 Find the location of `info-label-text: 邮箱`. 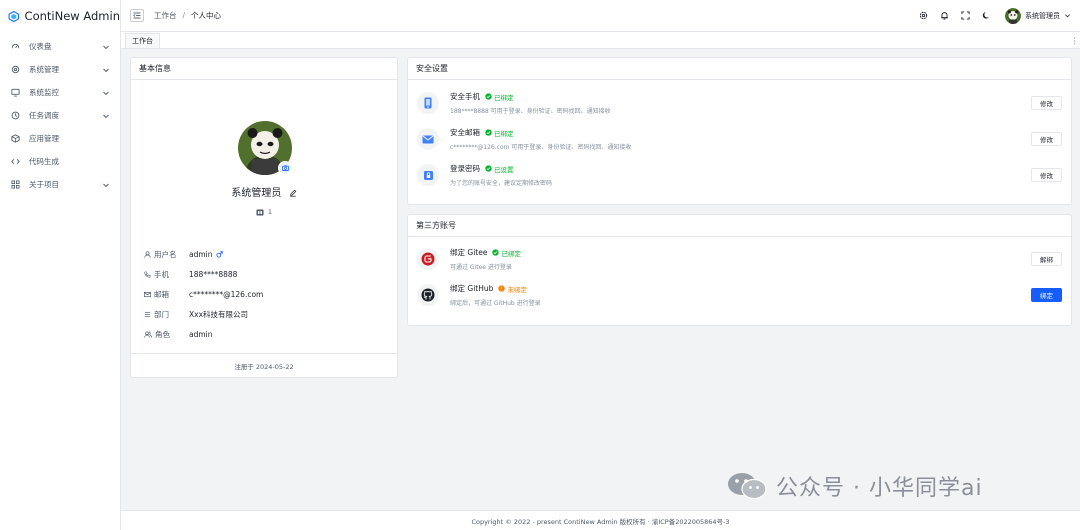

info-label-text: 邮箱 is located at coordinates (161, 294).